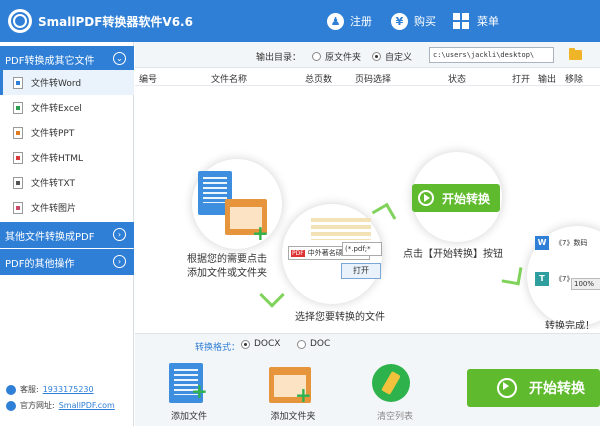 Image resolution: width=600 pixels, height=426 pixels. What do you see at coordinates (267, 344) in the screenshot?
I see `radio-label: DOCX` at bounding box center [267, 344].